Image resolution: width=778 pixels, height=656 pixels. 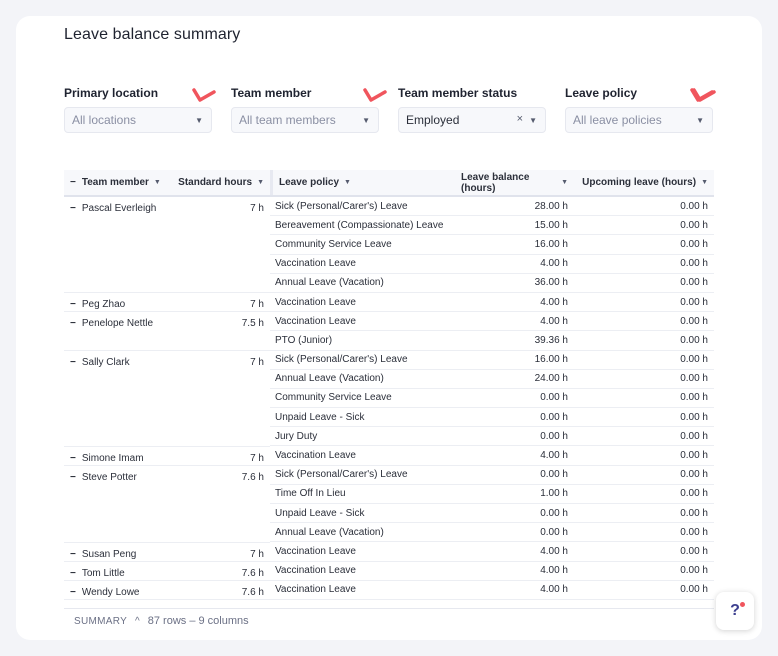 I want to click on column-header-leave-policy: Leave policy ▼, so click(x=362, y=182).